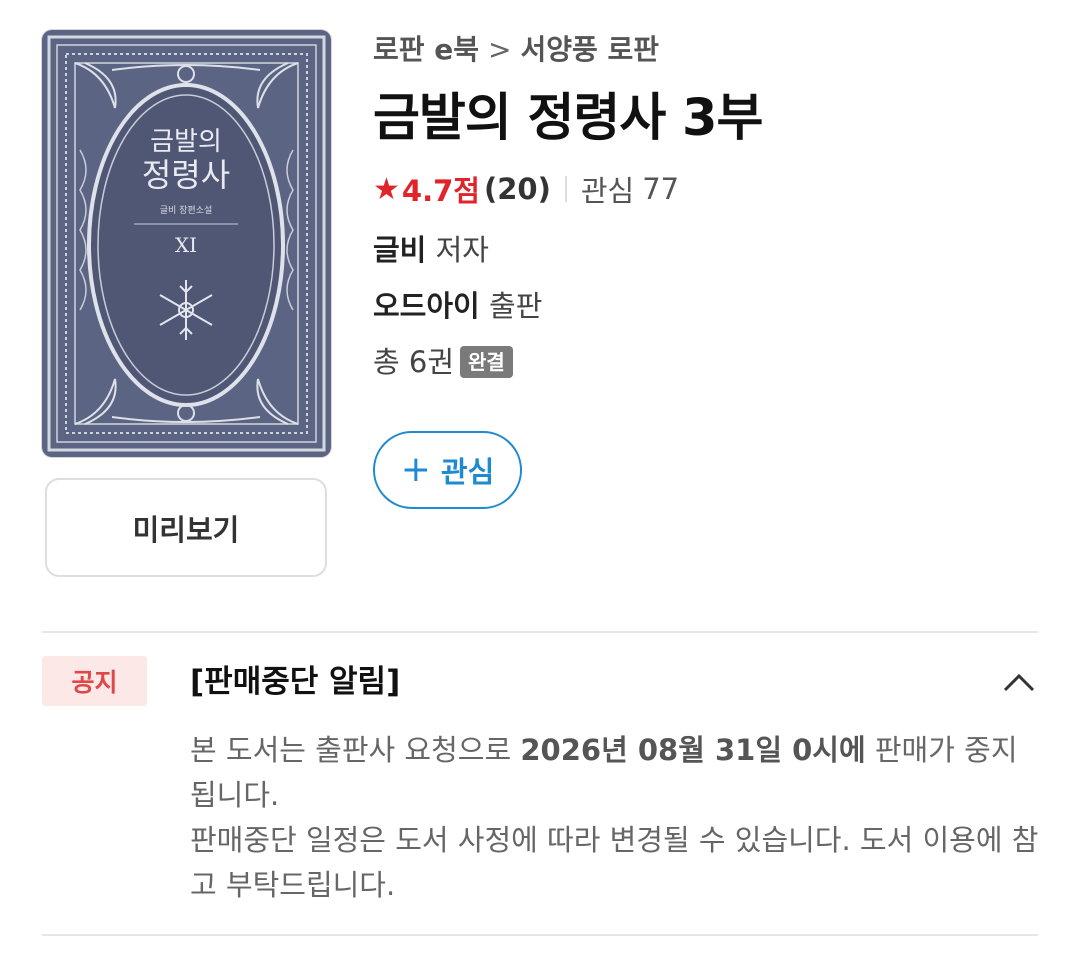 The width and height of the screenshot is (1080, 955). I want to click on rating-row: ★ 4.7점 (20) 관심 77, so click(713, 189).